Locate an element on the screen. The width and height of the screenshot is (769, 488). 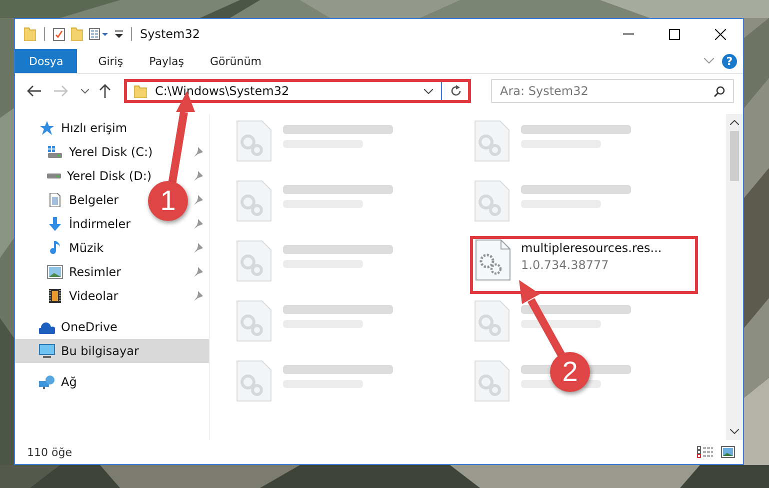
nav-item: Bu bilgisayar is located at coordinates (112, 351).